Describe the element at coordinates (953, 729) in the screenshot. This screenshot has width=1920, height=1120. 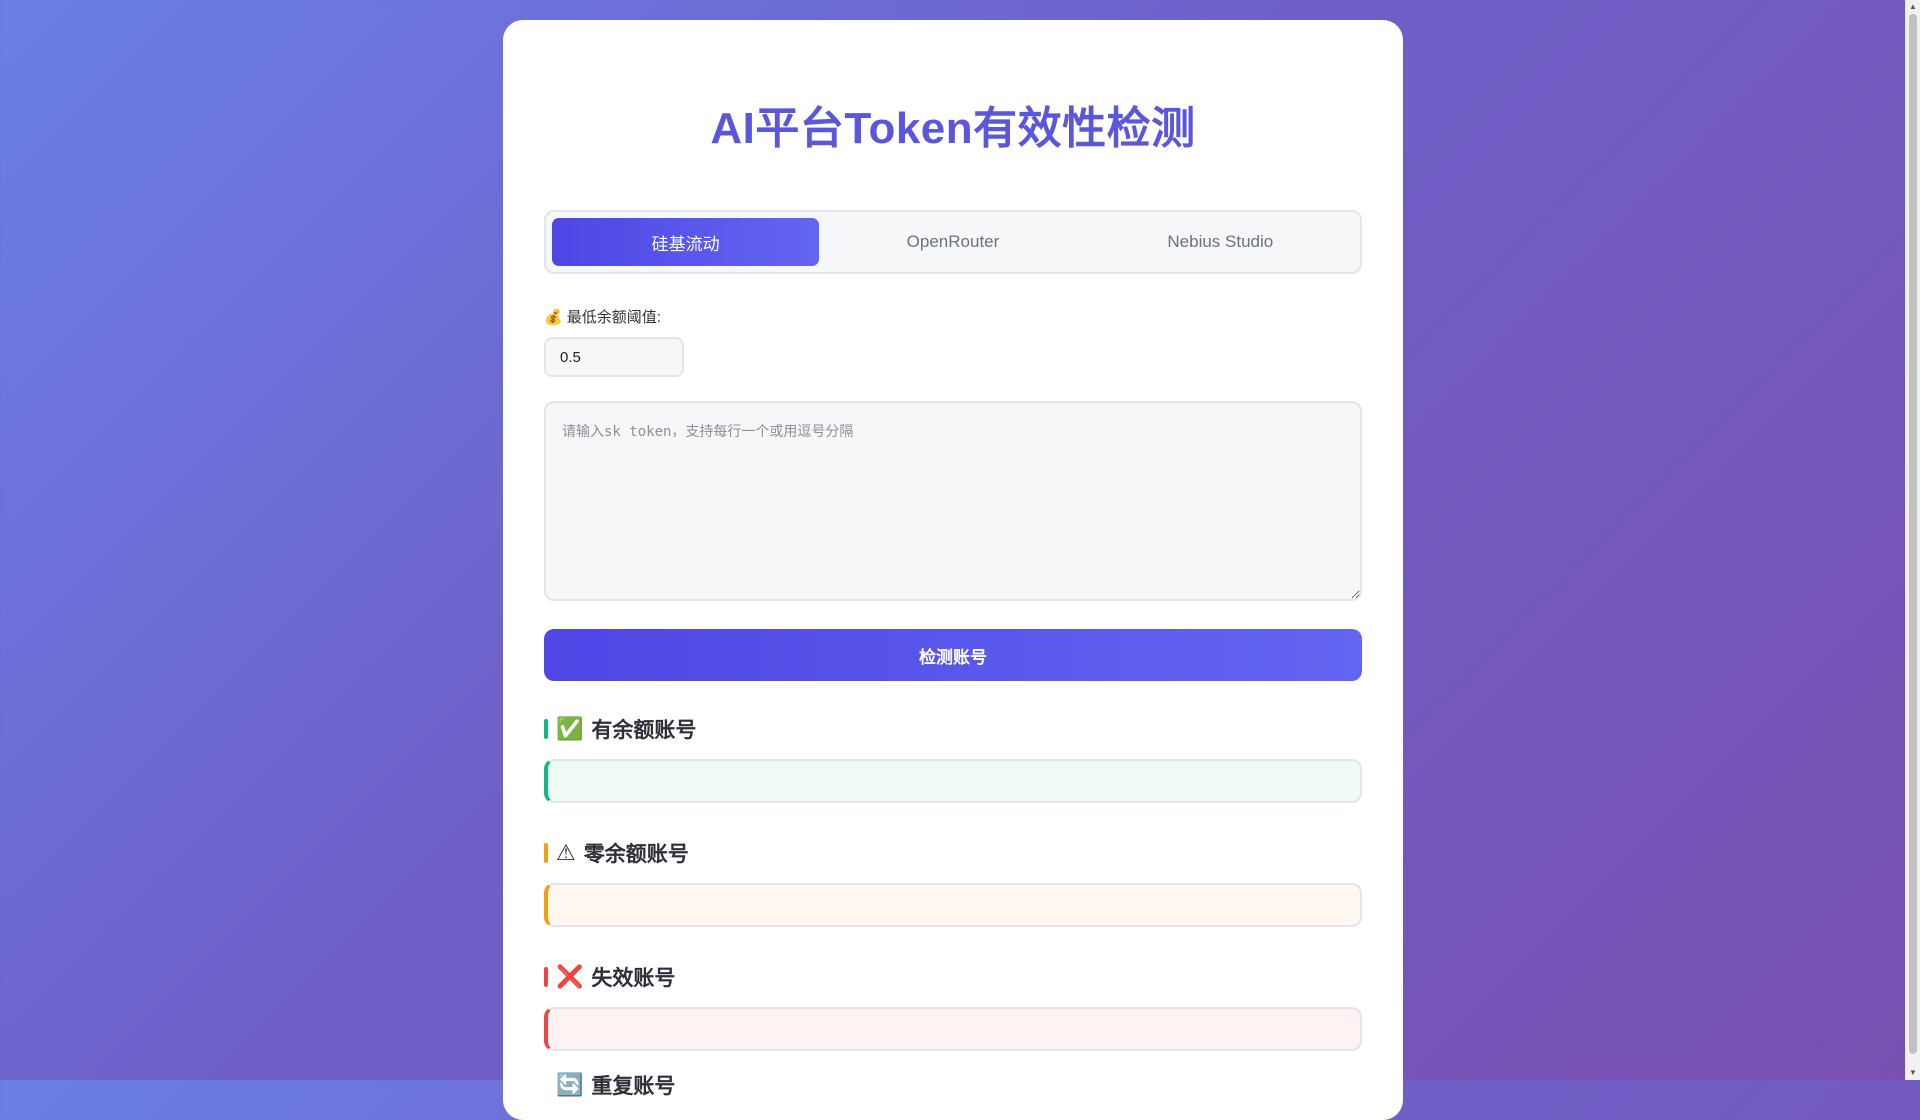
I see `valid-accounts-header: ✅ 有余额账号` at that location.